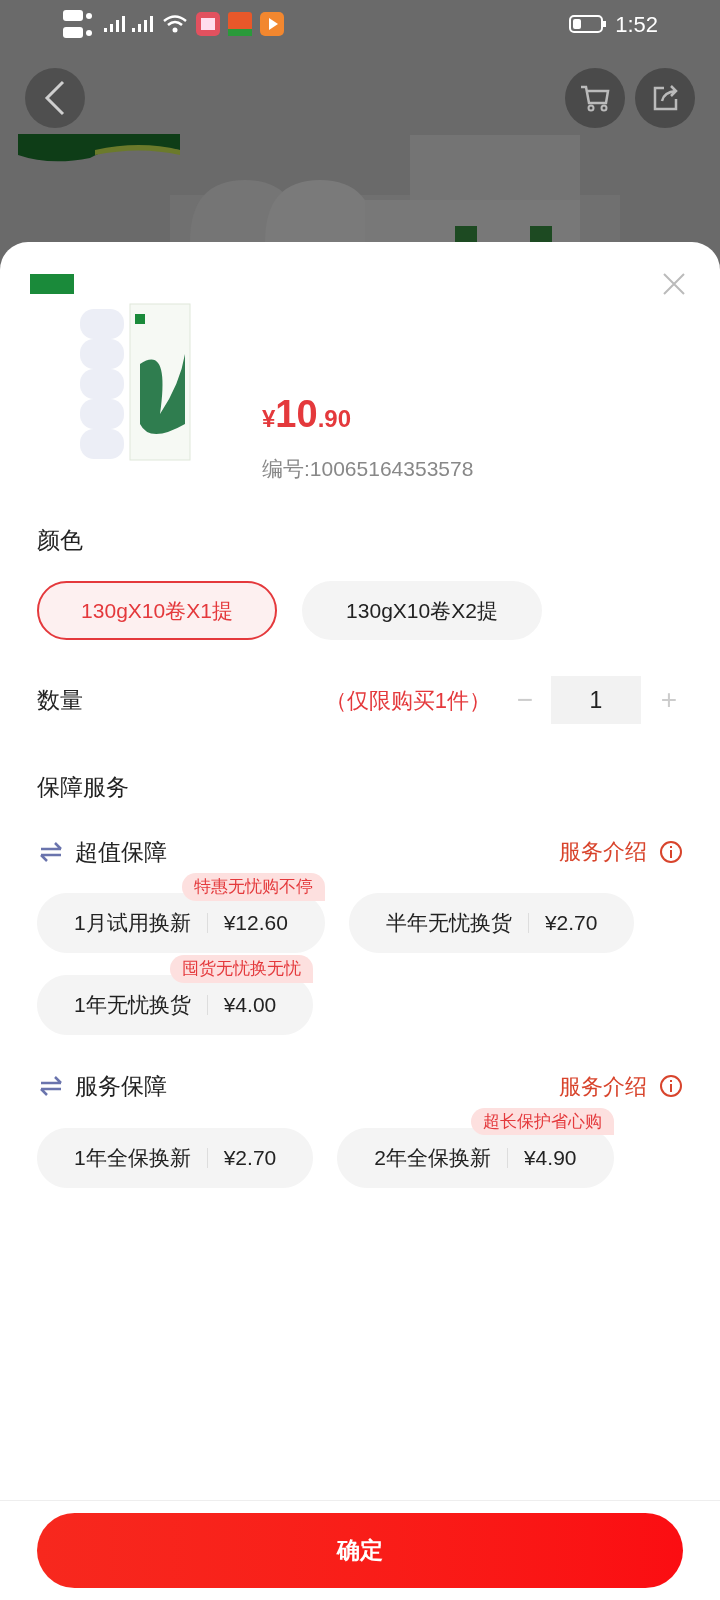  What do you see at coordinates (181, 923) in the screenshot?
I see `service-option: 1月试用换新 ¥12.60` at bounding box center [181, 923].